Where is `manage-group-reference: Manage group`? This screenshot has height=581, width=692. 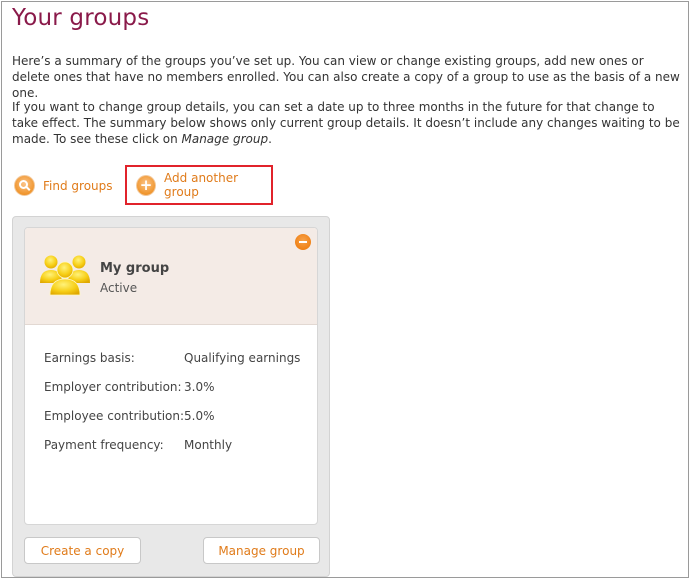 manage-group-reference: Manage group is located at coordinates (225, 139).